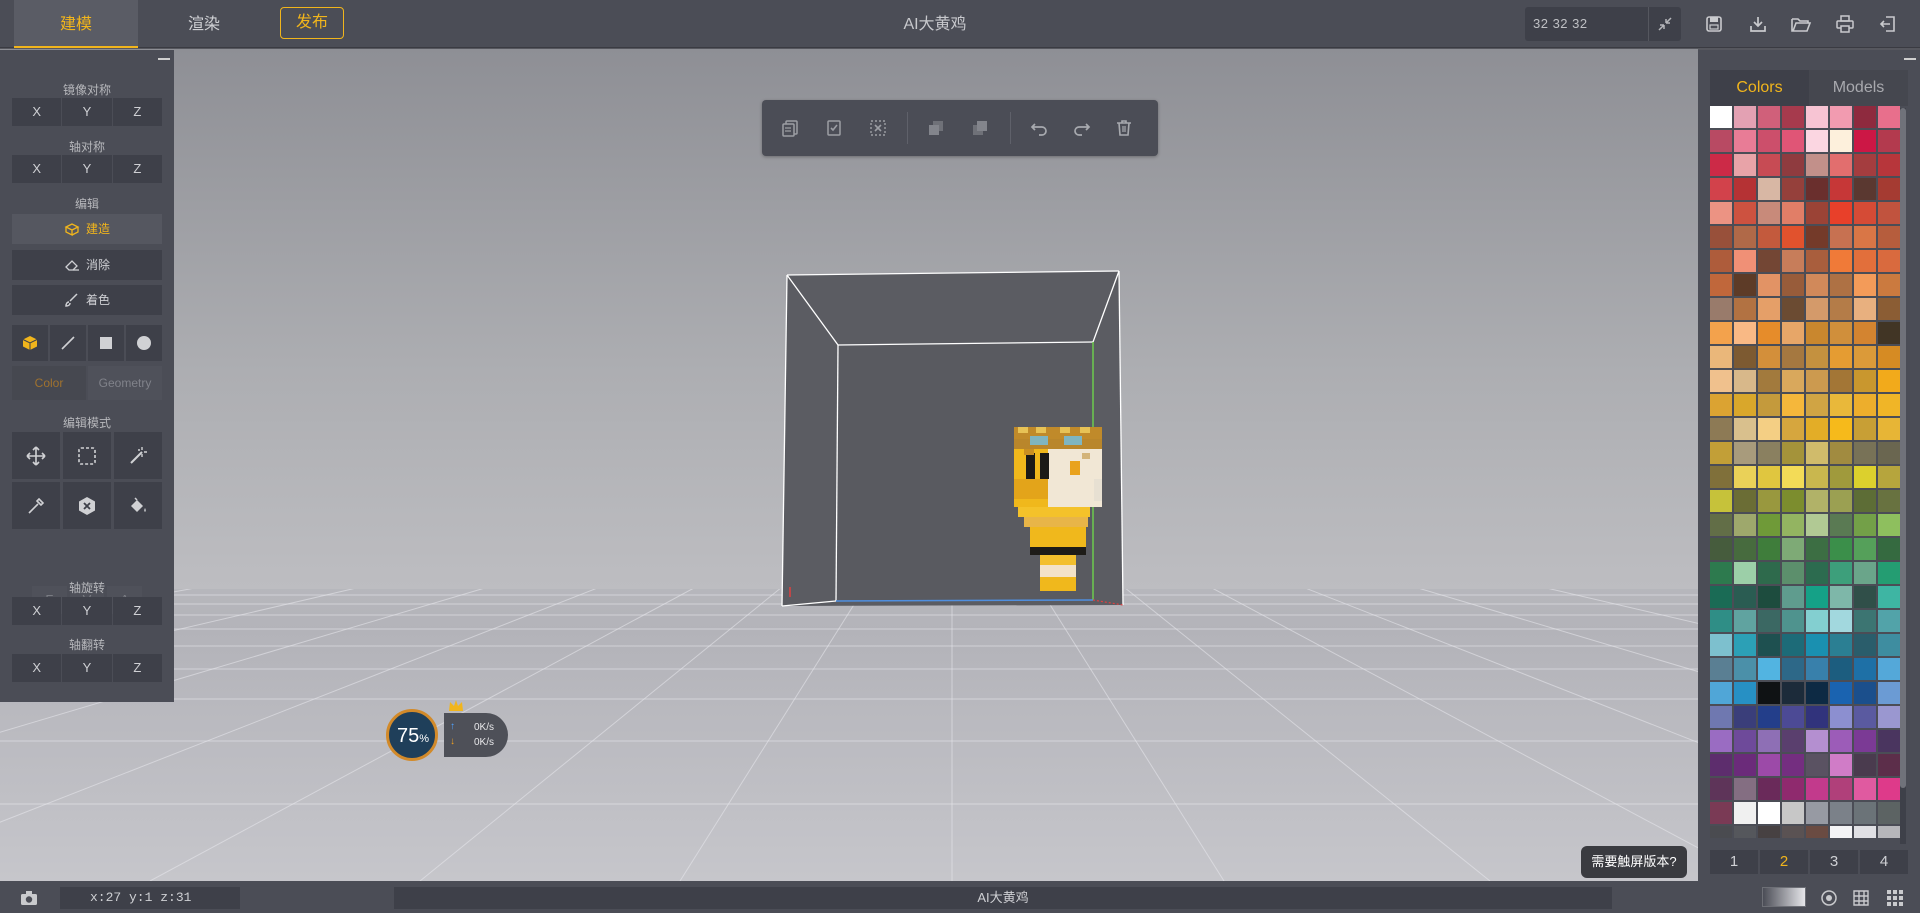 The width and height of the screenshot is (1920, 913). Describe the element at coordinates (1784, 862) in the screenshot. I see `palette-page-2: 2` at that location.